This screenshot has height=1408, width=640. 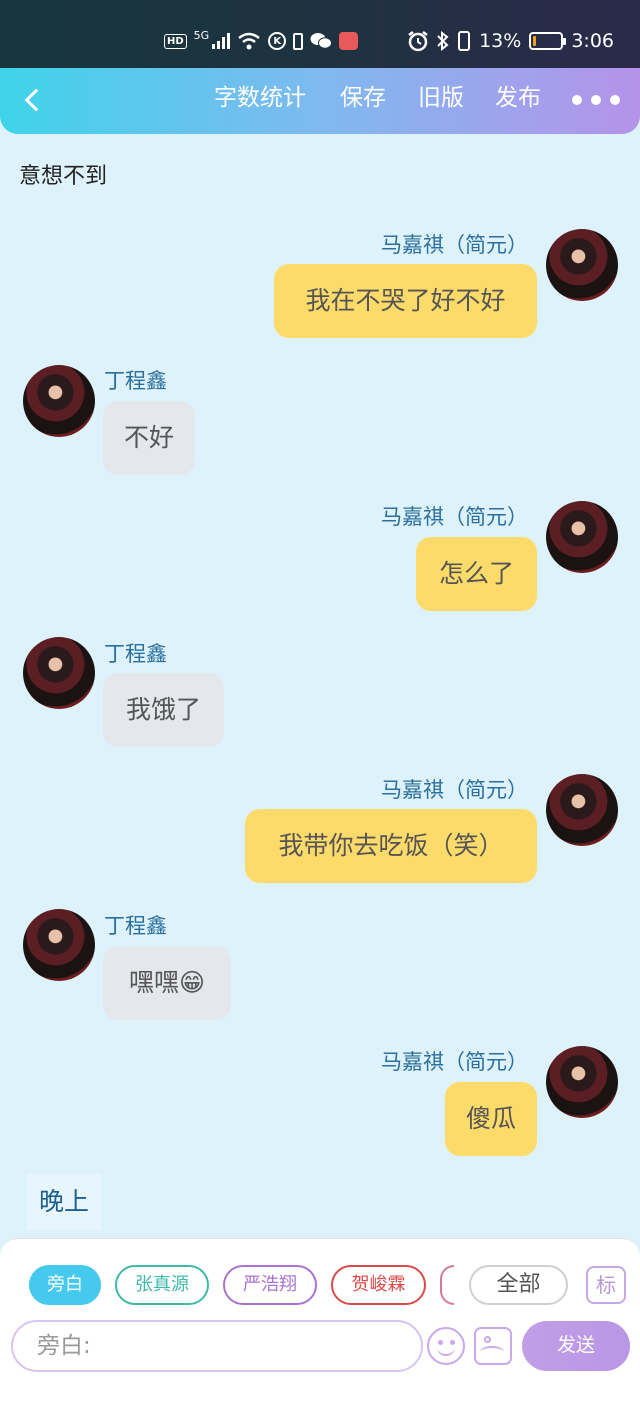 I want to click on role-chip-partial, so click(x=447, y=1285).